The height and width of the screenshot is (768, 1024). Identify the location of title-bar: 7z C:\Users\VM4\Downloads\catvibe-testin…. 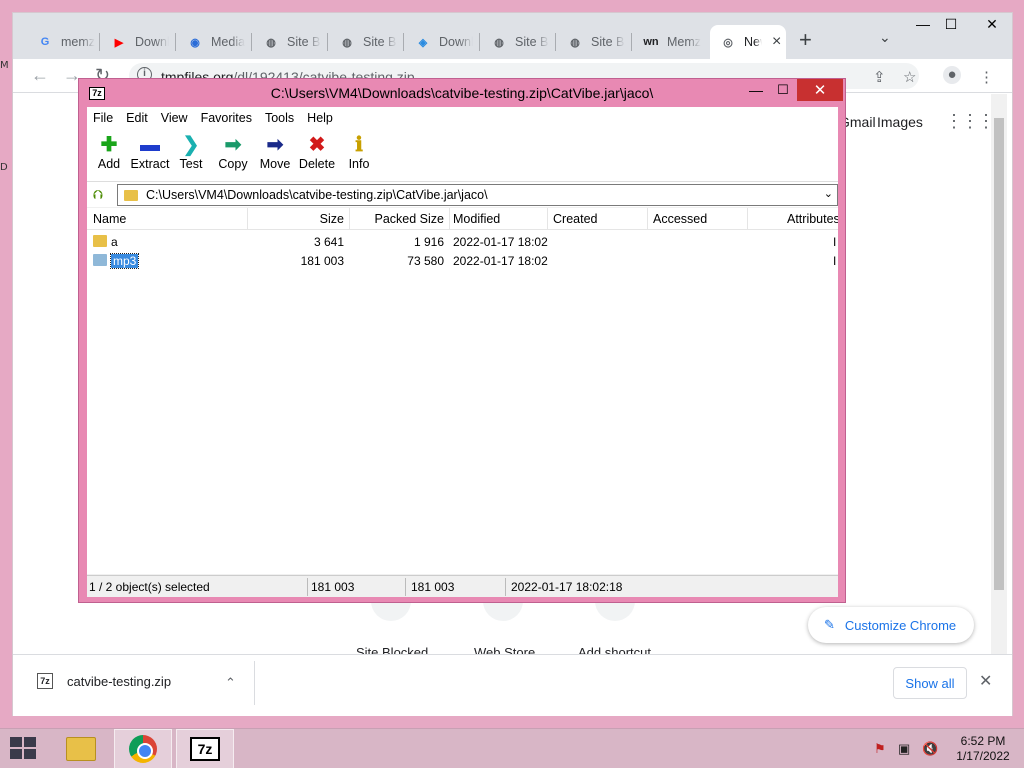
(462, 93).